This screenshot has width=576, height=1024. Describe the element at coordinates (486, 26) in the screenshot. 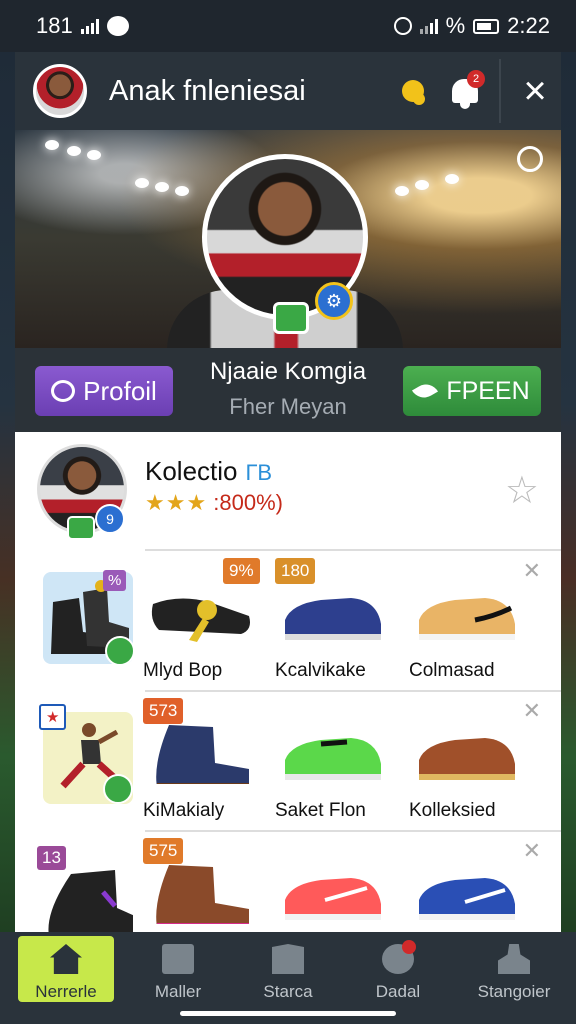

I see `battery-icon` at that location.